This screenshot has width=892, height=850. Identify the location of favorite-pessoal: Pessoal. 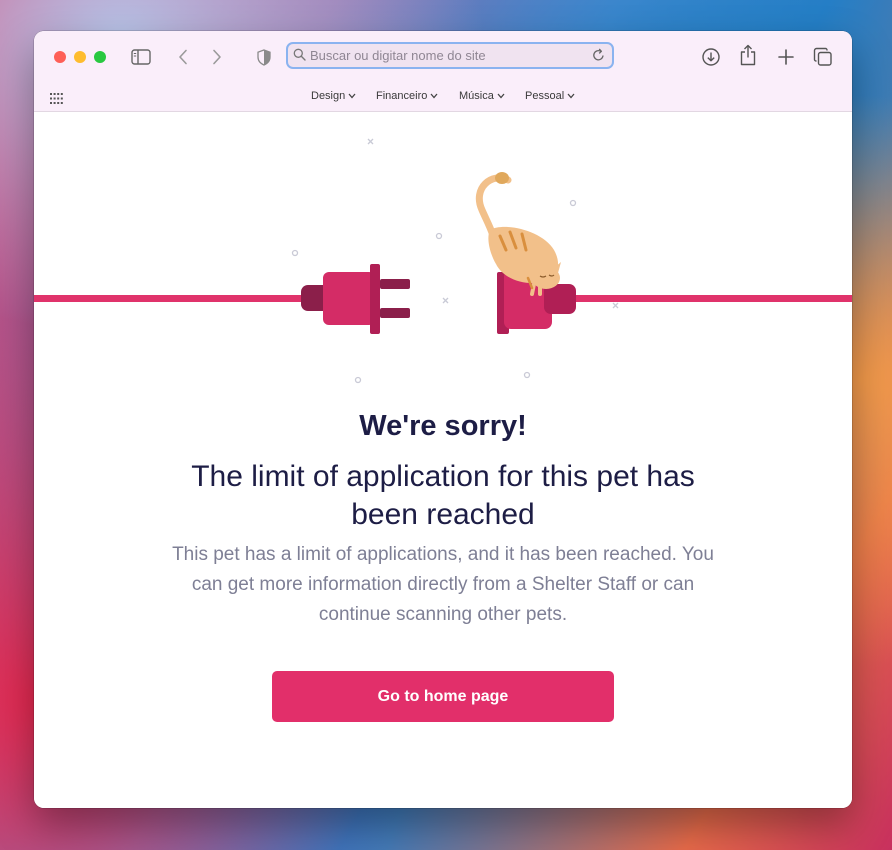
(550, 96).